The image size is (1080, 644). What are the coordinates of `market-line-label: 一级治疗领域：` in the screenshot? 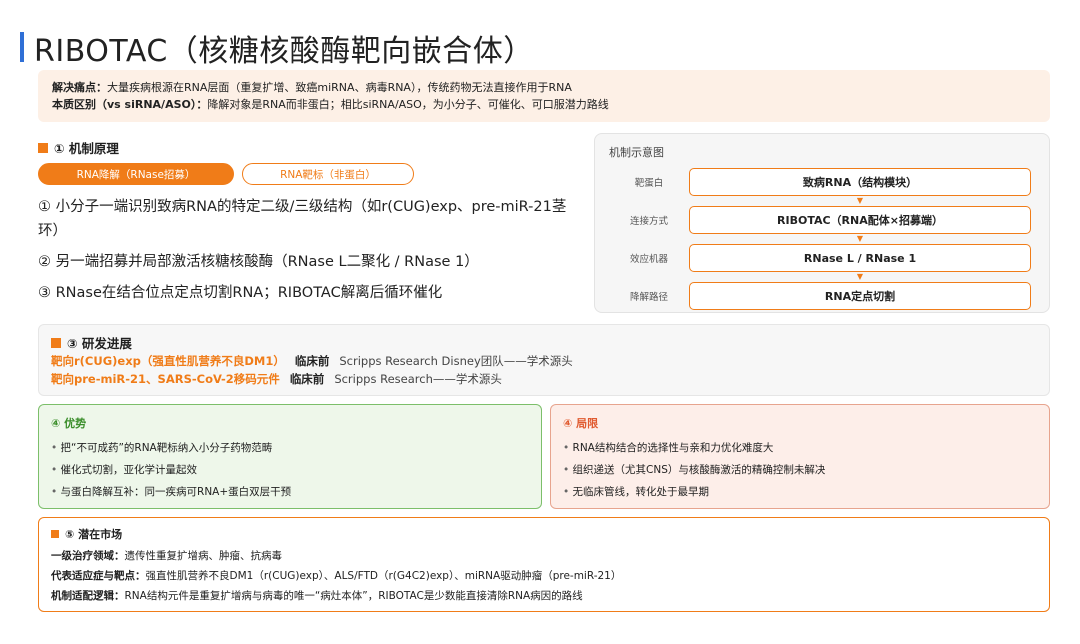 It's located at (88, 556).